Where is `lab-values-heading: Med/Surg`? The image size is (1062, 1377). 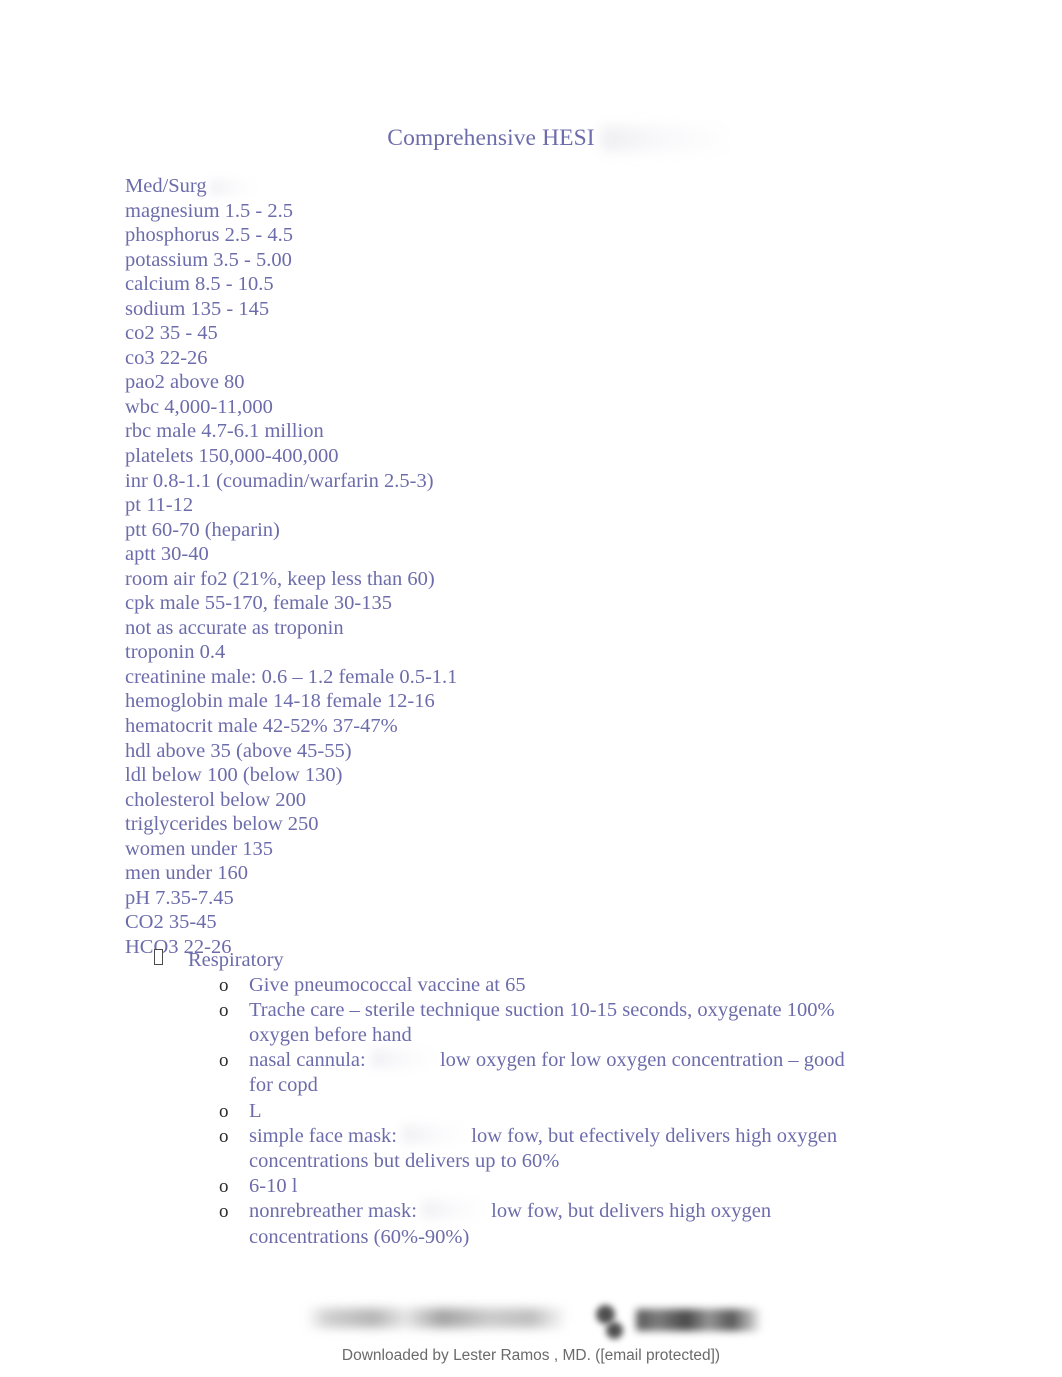
lab-values-heading: Med/Surg is located at coordinates (191, 186).